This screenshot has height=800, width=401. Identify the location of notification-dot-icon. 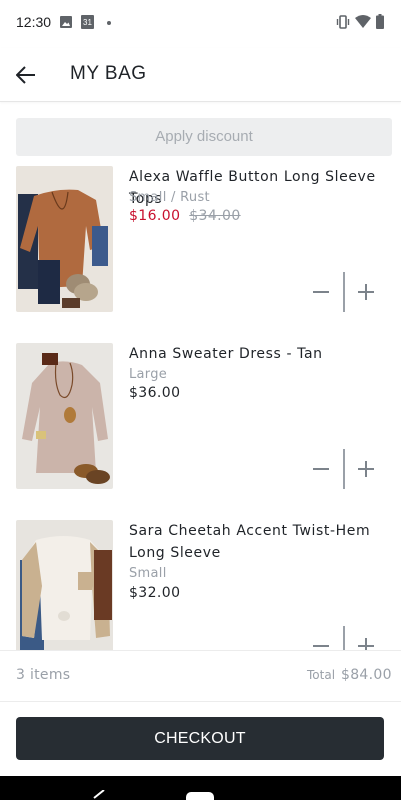
(109, 23).